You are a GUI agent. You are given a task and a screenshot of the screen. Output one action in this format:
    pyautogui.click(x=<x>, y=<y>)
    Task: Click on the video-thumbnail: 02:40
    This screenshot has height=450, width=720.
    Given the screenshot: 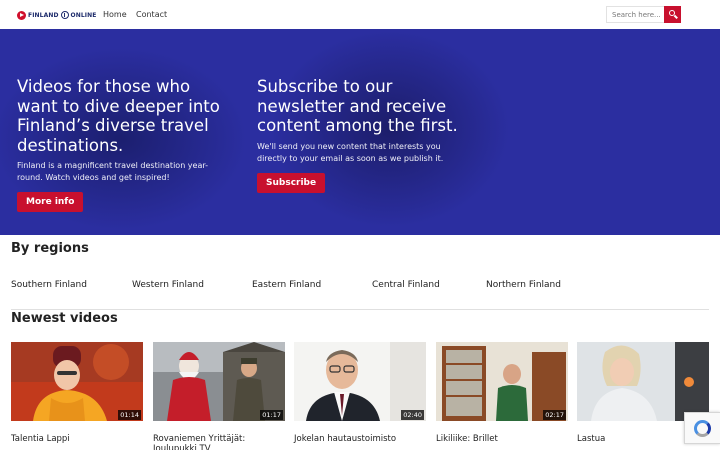 What is the action you would take?
    pyautogui.click(x=360, y=381)
    